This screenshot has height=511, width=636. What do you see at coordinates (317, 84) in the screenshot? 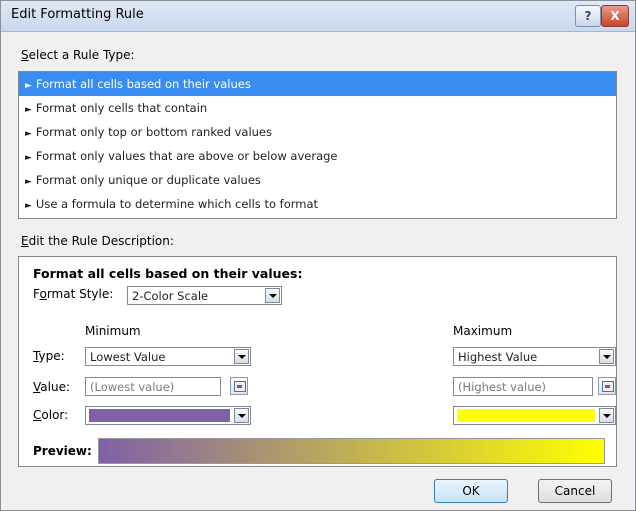
I see `rule-type-item: ► Format all cells based on their values` at bounding box center [317, 84].